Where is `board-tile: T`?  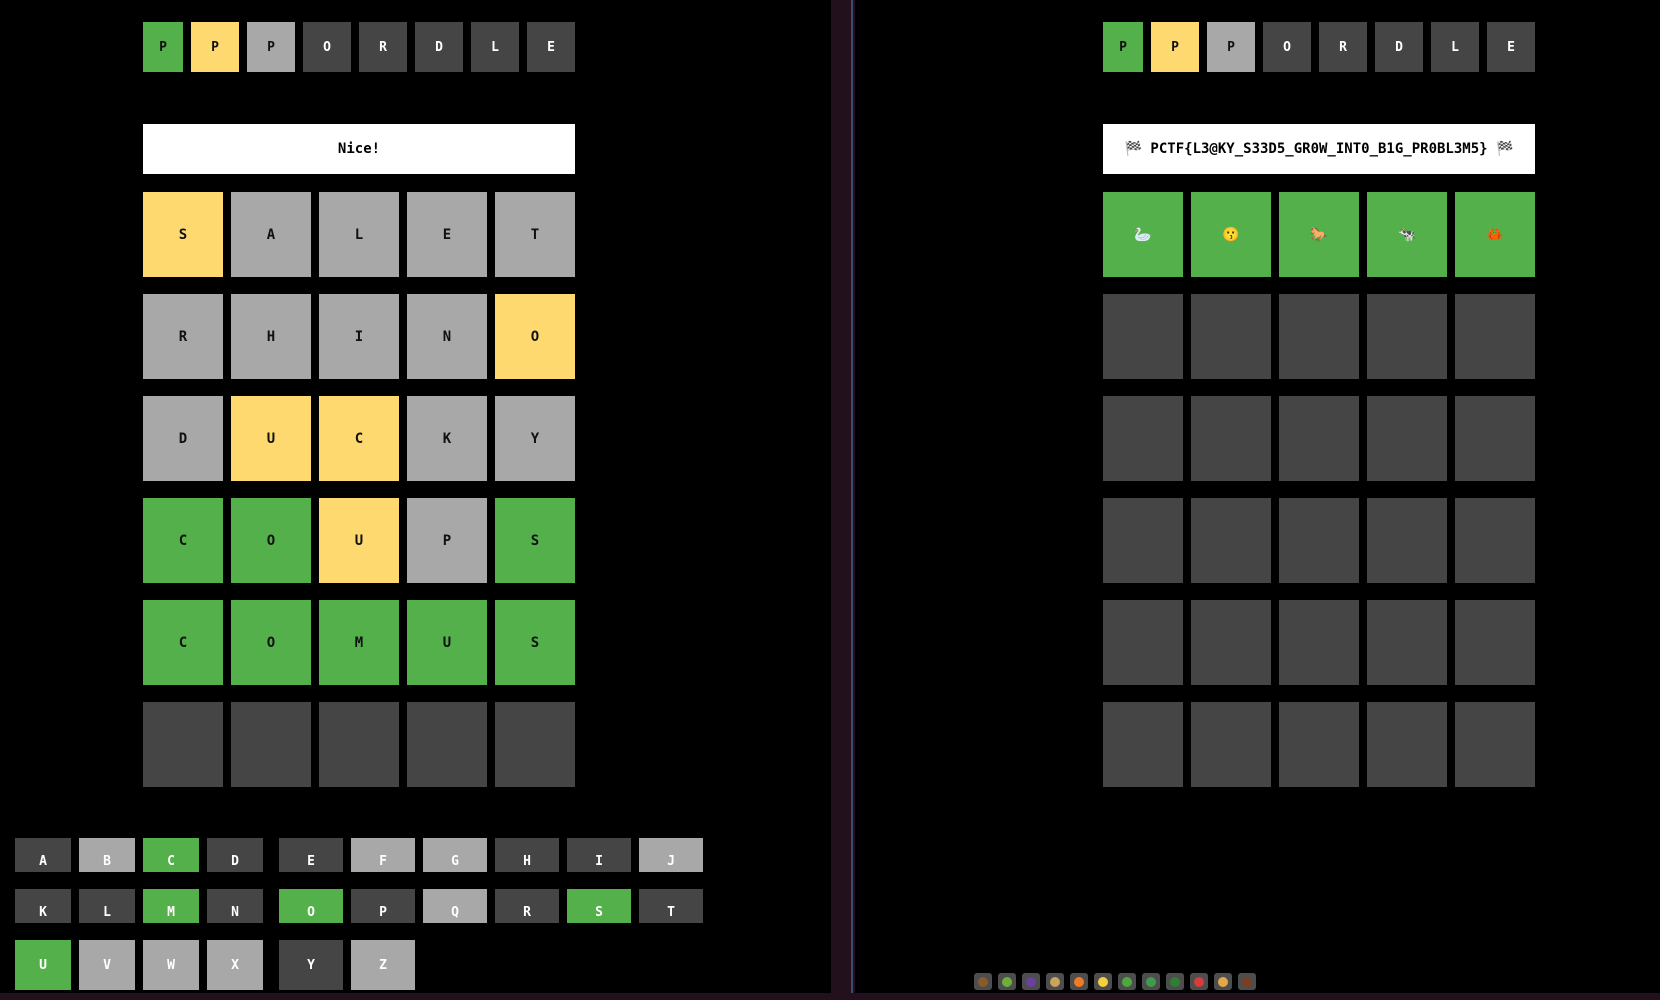
board-tile: T is located at coordinates (535, 234).